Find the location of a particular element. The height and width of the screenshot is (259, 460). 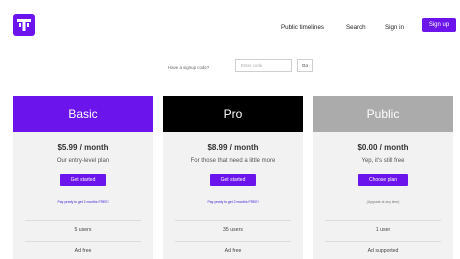

go-button: Go is located at coordinates (305, 65).